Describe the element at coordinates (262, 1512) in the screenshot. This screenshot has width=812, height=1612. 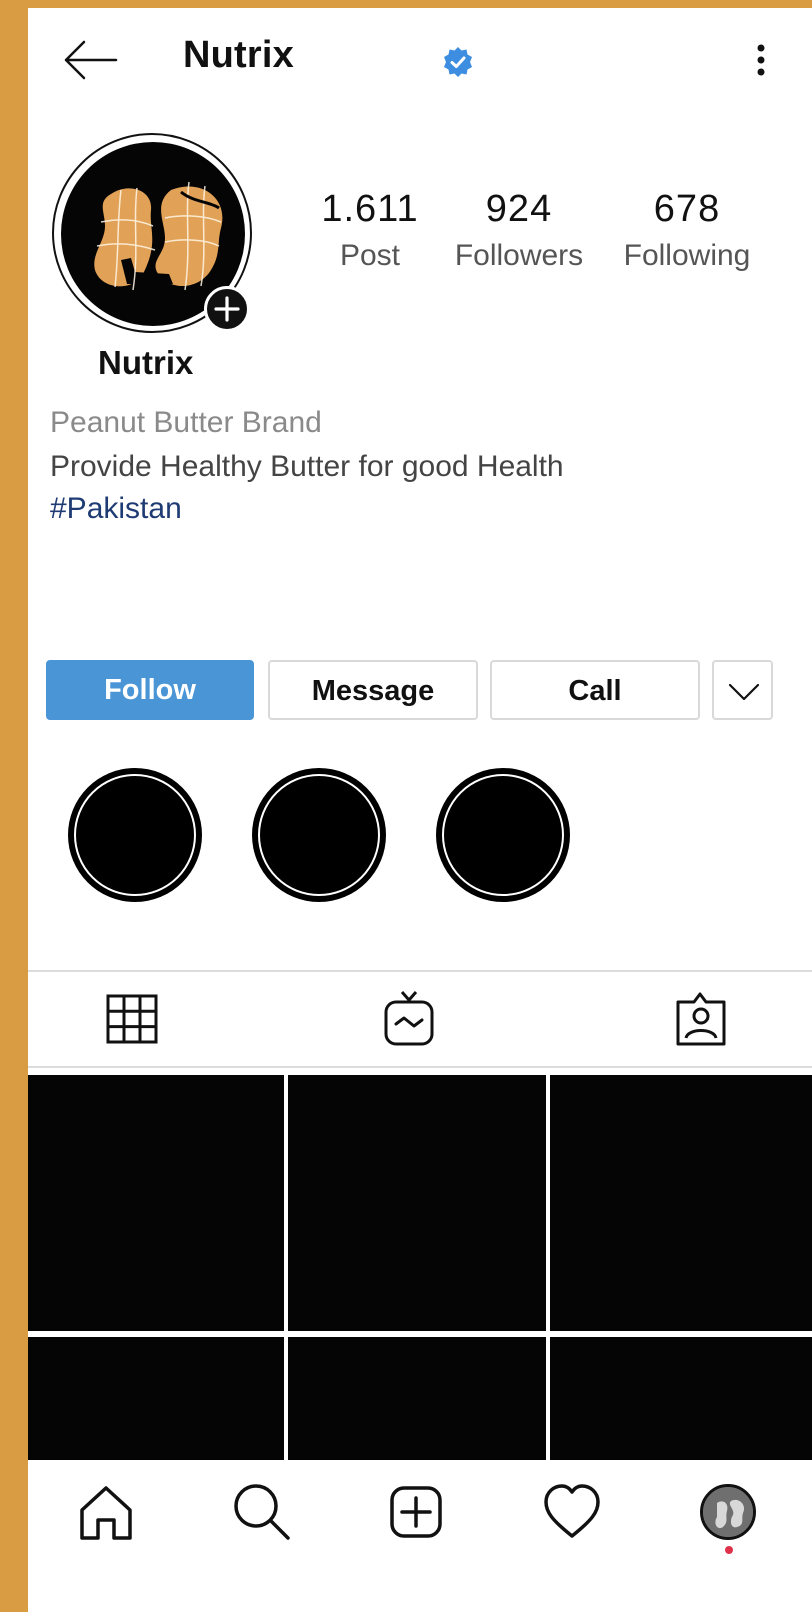
I see `search-icon` at that location.